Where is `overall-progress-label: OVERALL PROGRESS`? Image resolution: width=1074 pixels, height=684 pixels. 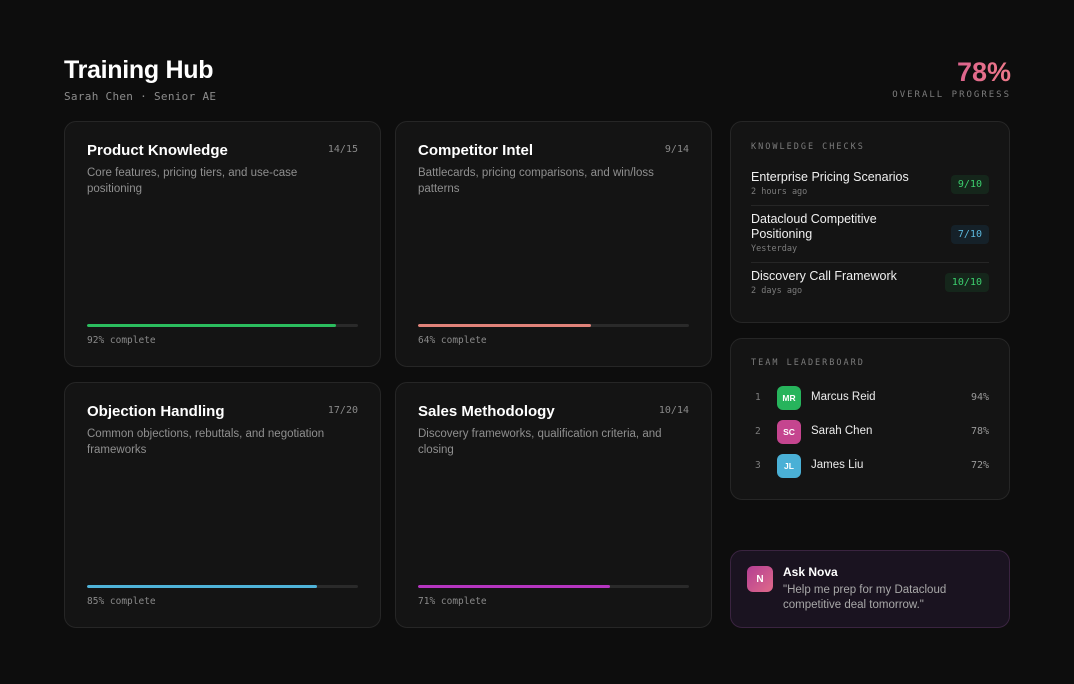
overall-progress-label: OVERALL PROGRESS is located at coordinates (951, 95).